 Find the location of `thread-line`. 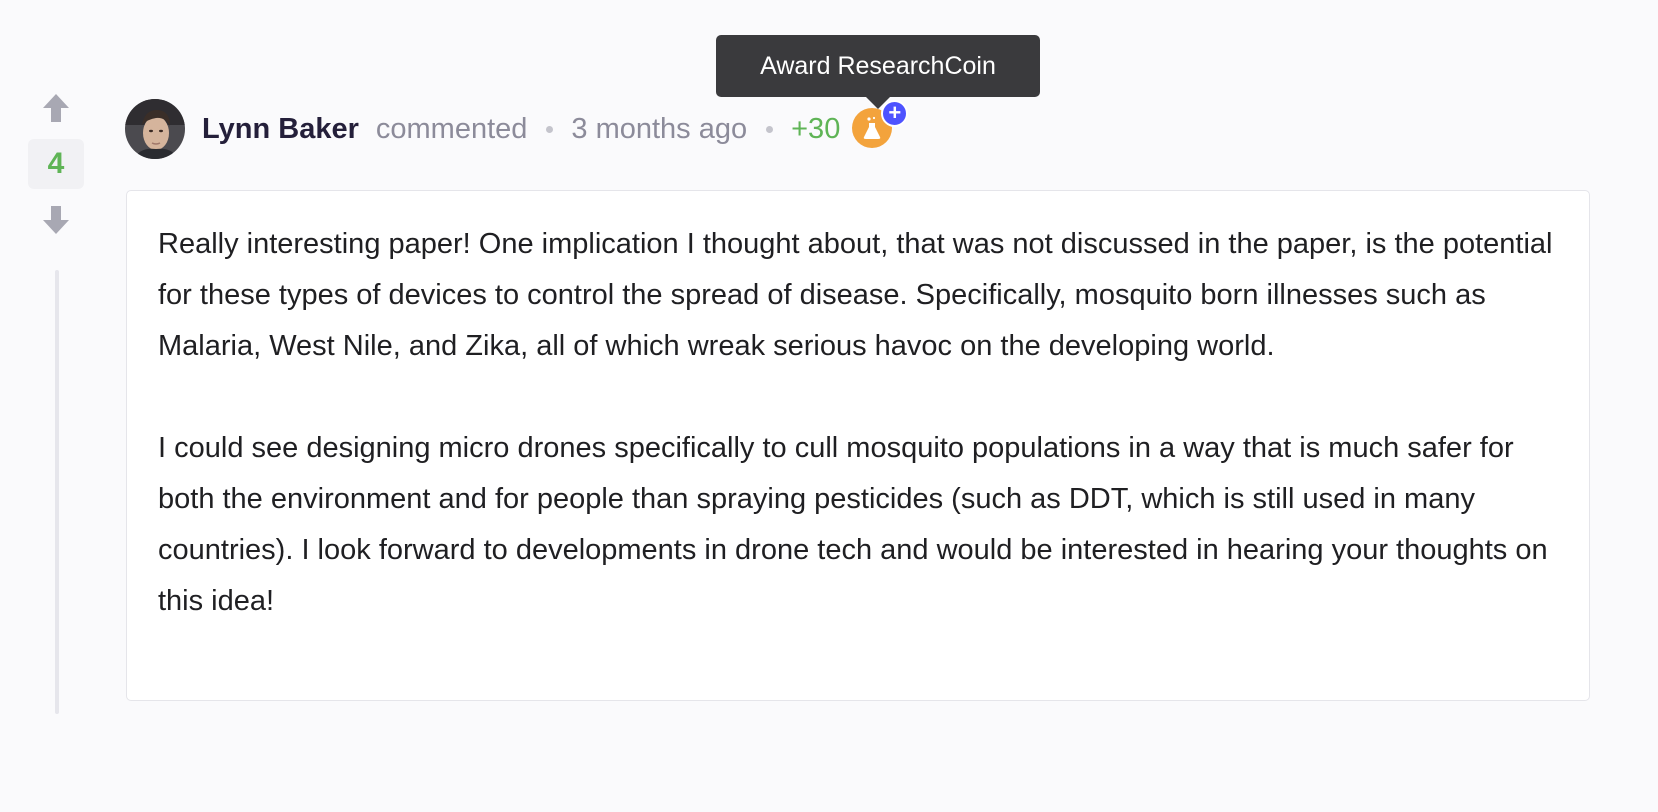

thread-line is located at coordinates (57, 492).